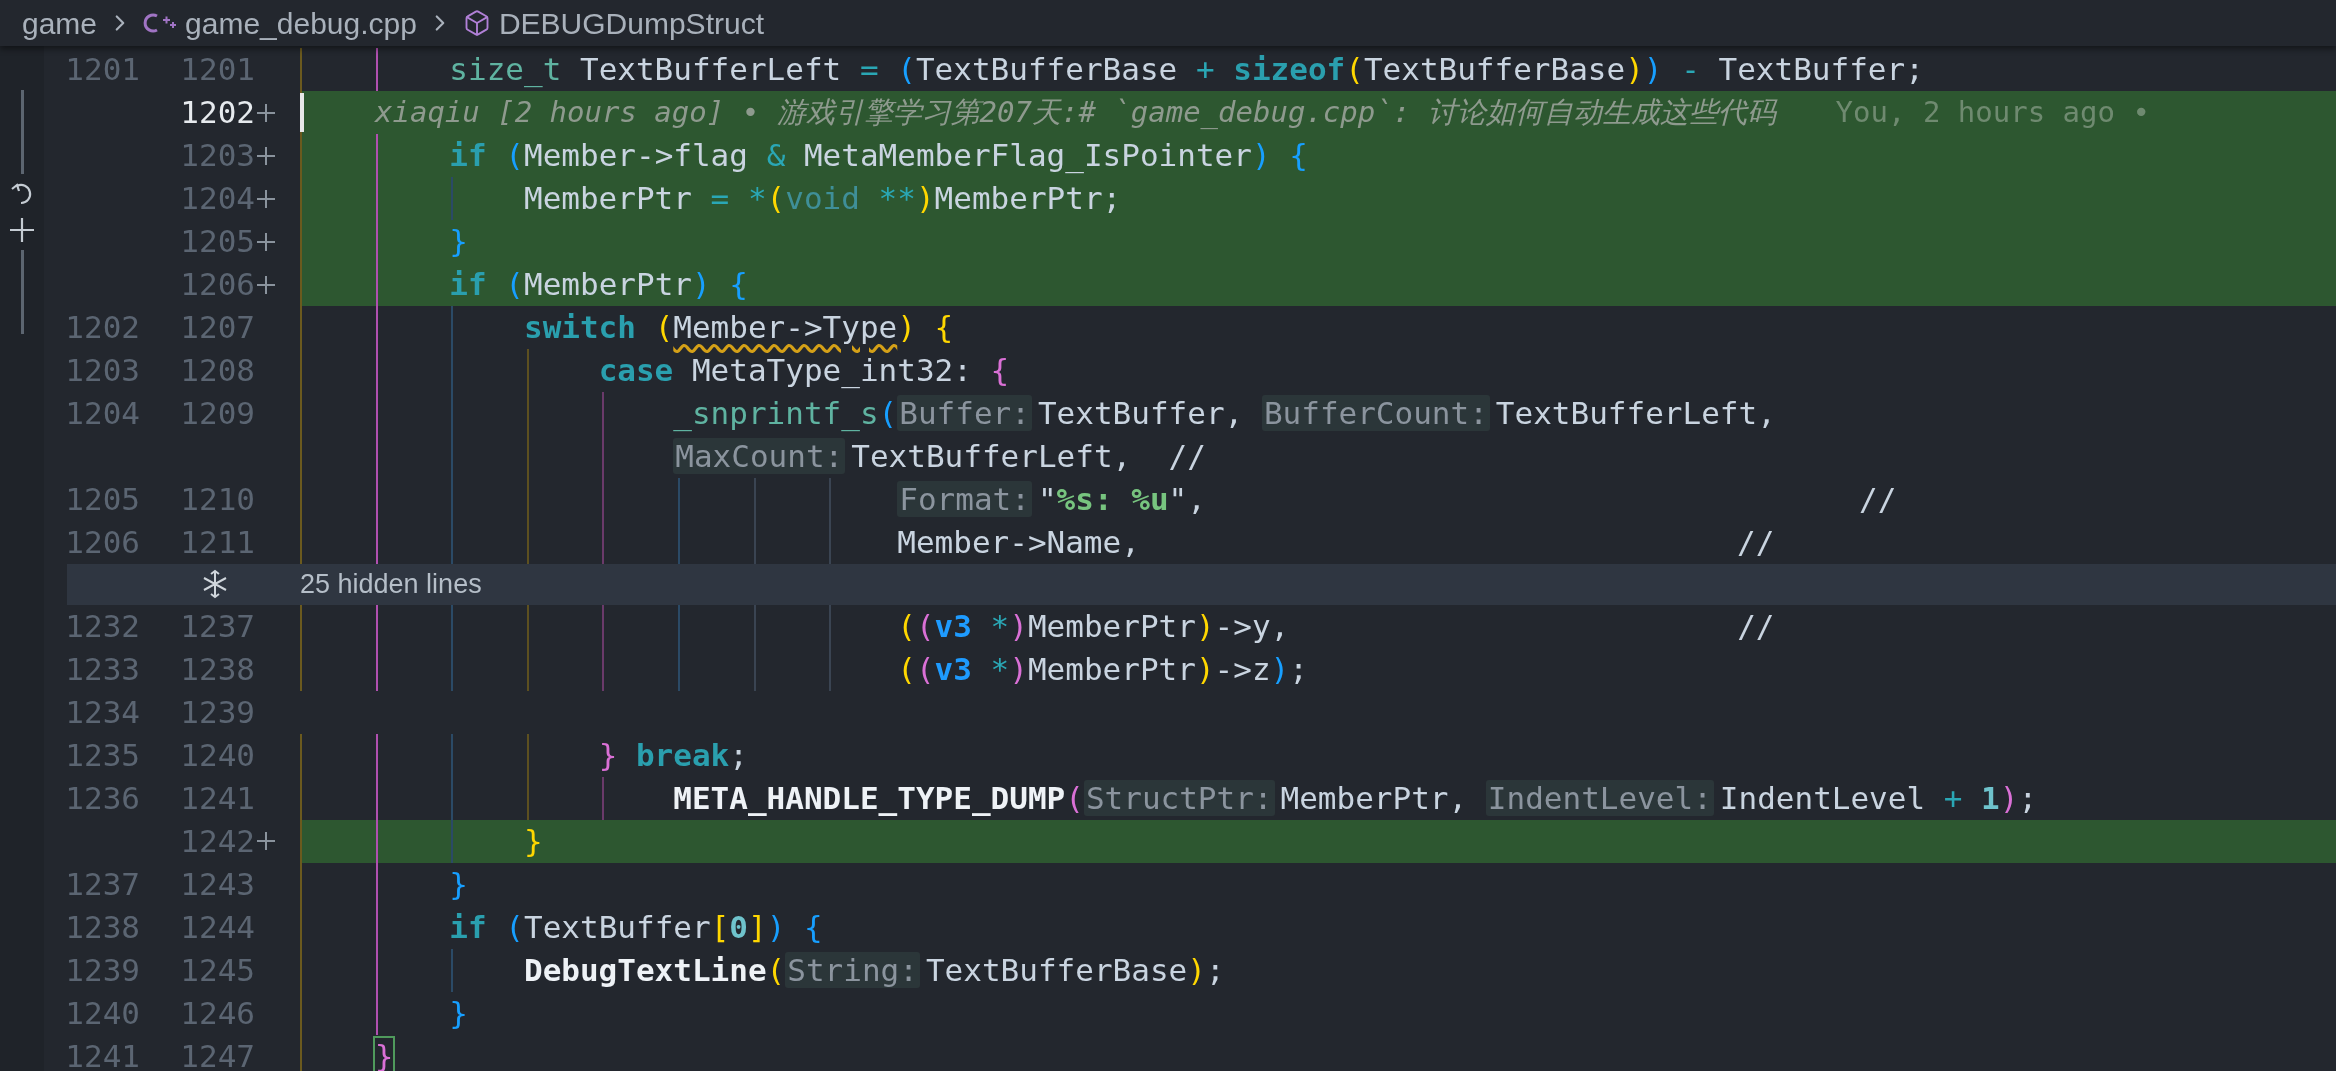 This screenshot has height=1071, width=2336. I want to click on code-line: ((v3 *)MemberPtr)->y, //, so click(1318, 626).